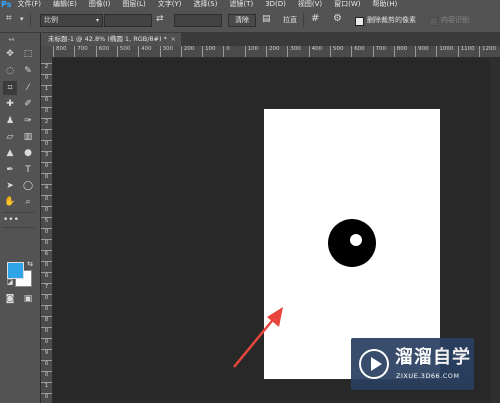 The image size is (500, 403). What do you see at coordinates (428, 376) in the screenshot?
I see `watermark-url: ZIXUE.3D66.COM` at bounding box center [428, 376].